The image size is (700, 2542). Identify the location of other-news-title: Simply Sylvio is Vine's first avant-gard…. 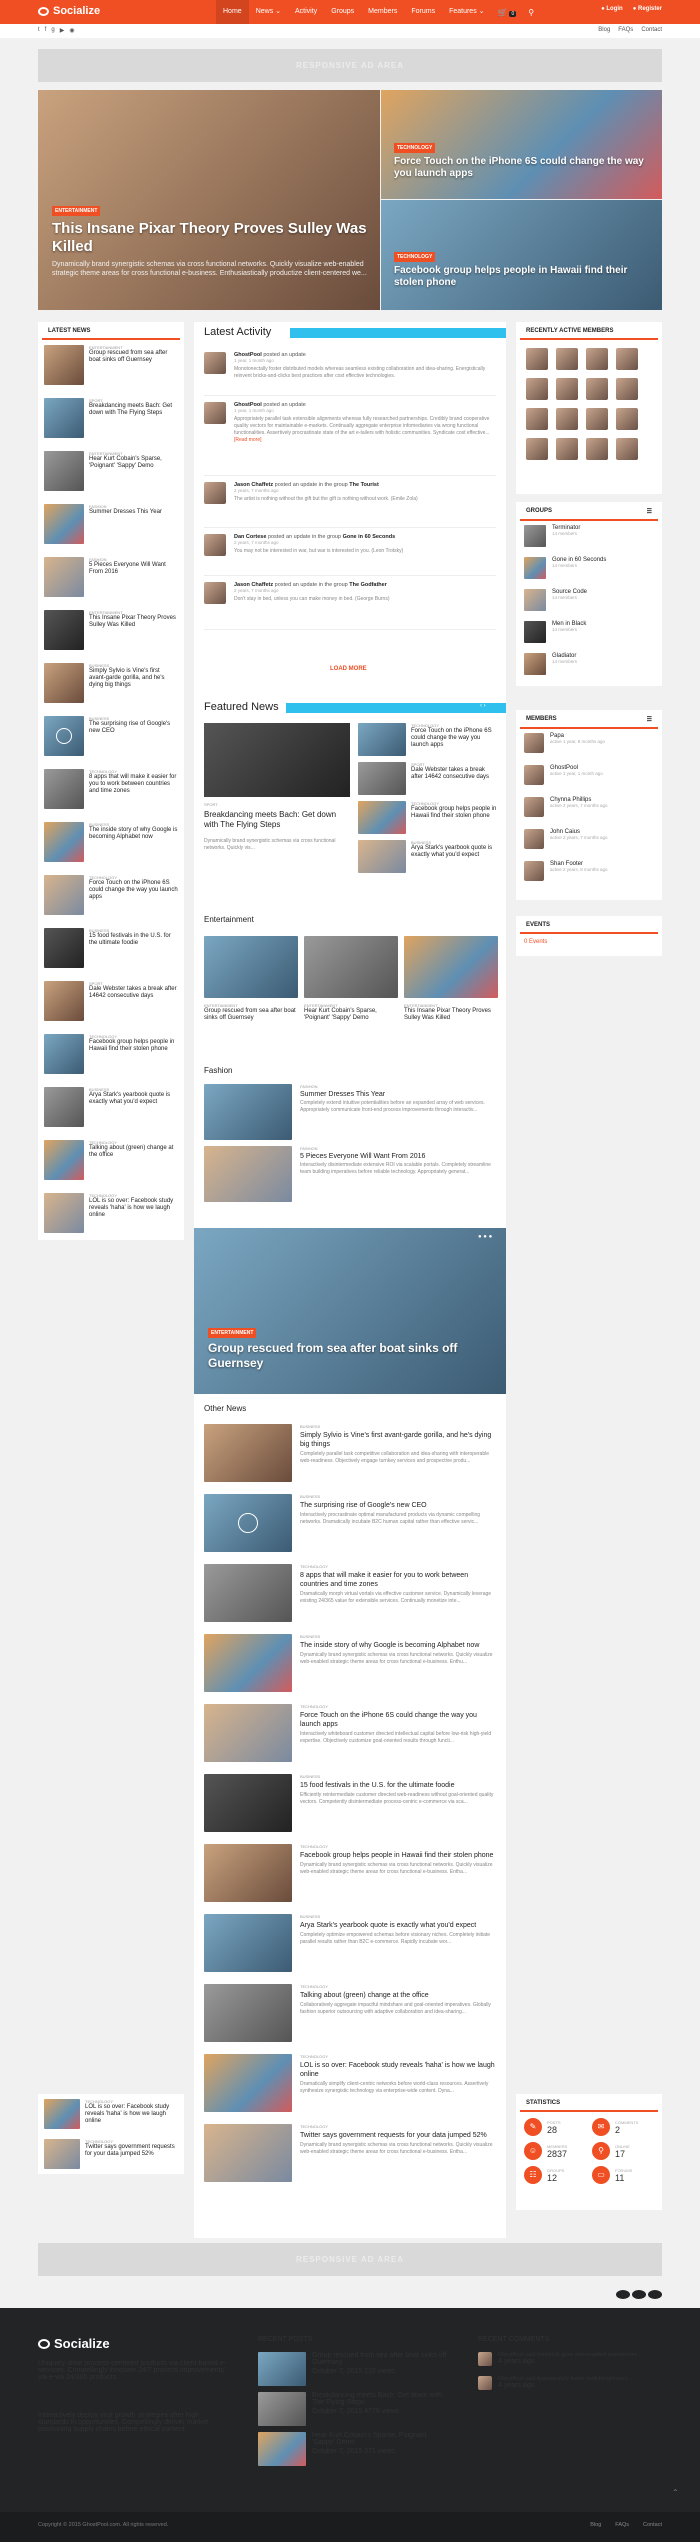
(398, 1440).